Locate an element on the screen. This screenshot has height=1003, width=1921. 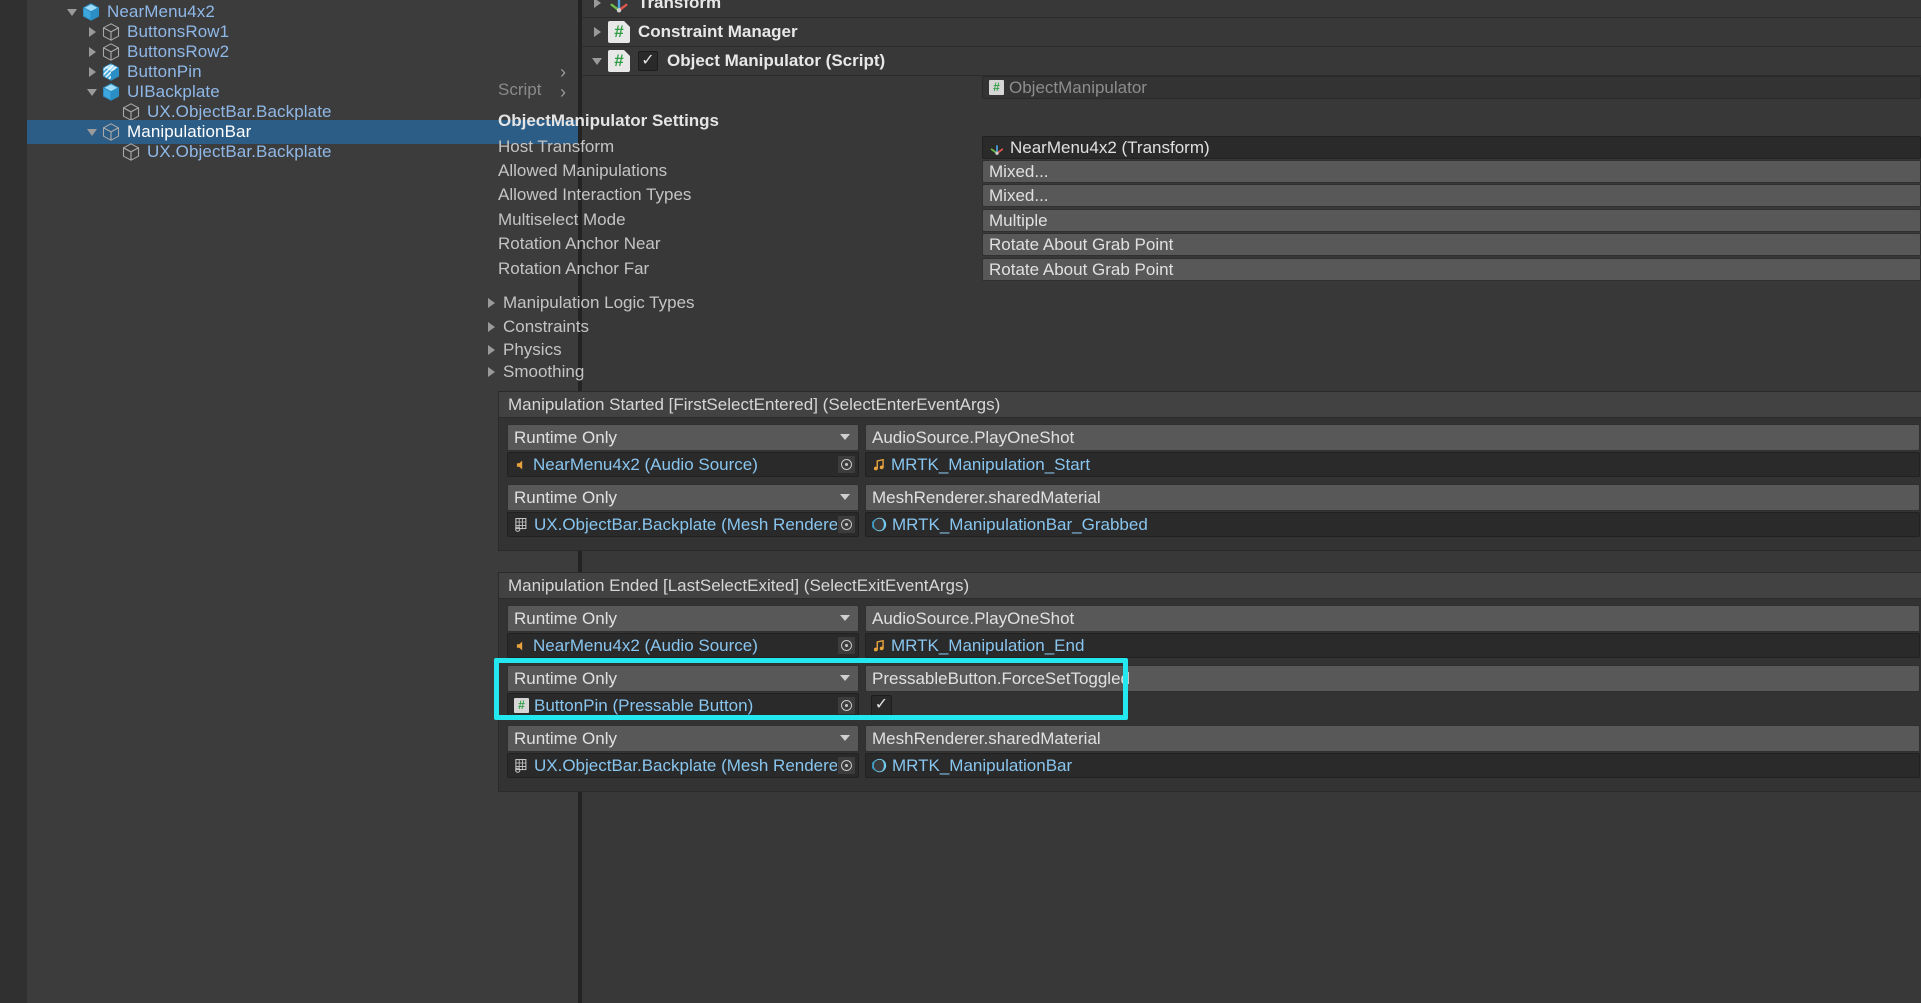
script-value-field: ObjectManipulator is located at coordinates (1451, 87).